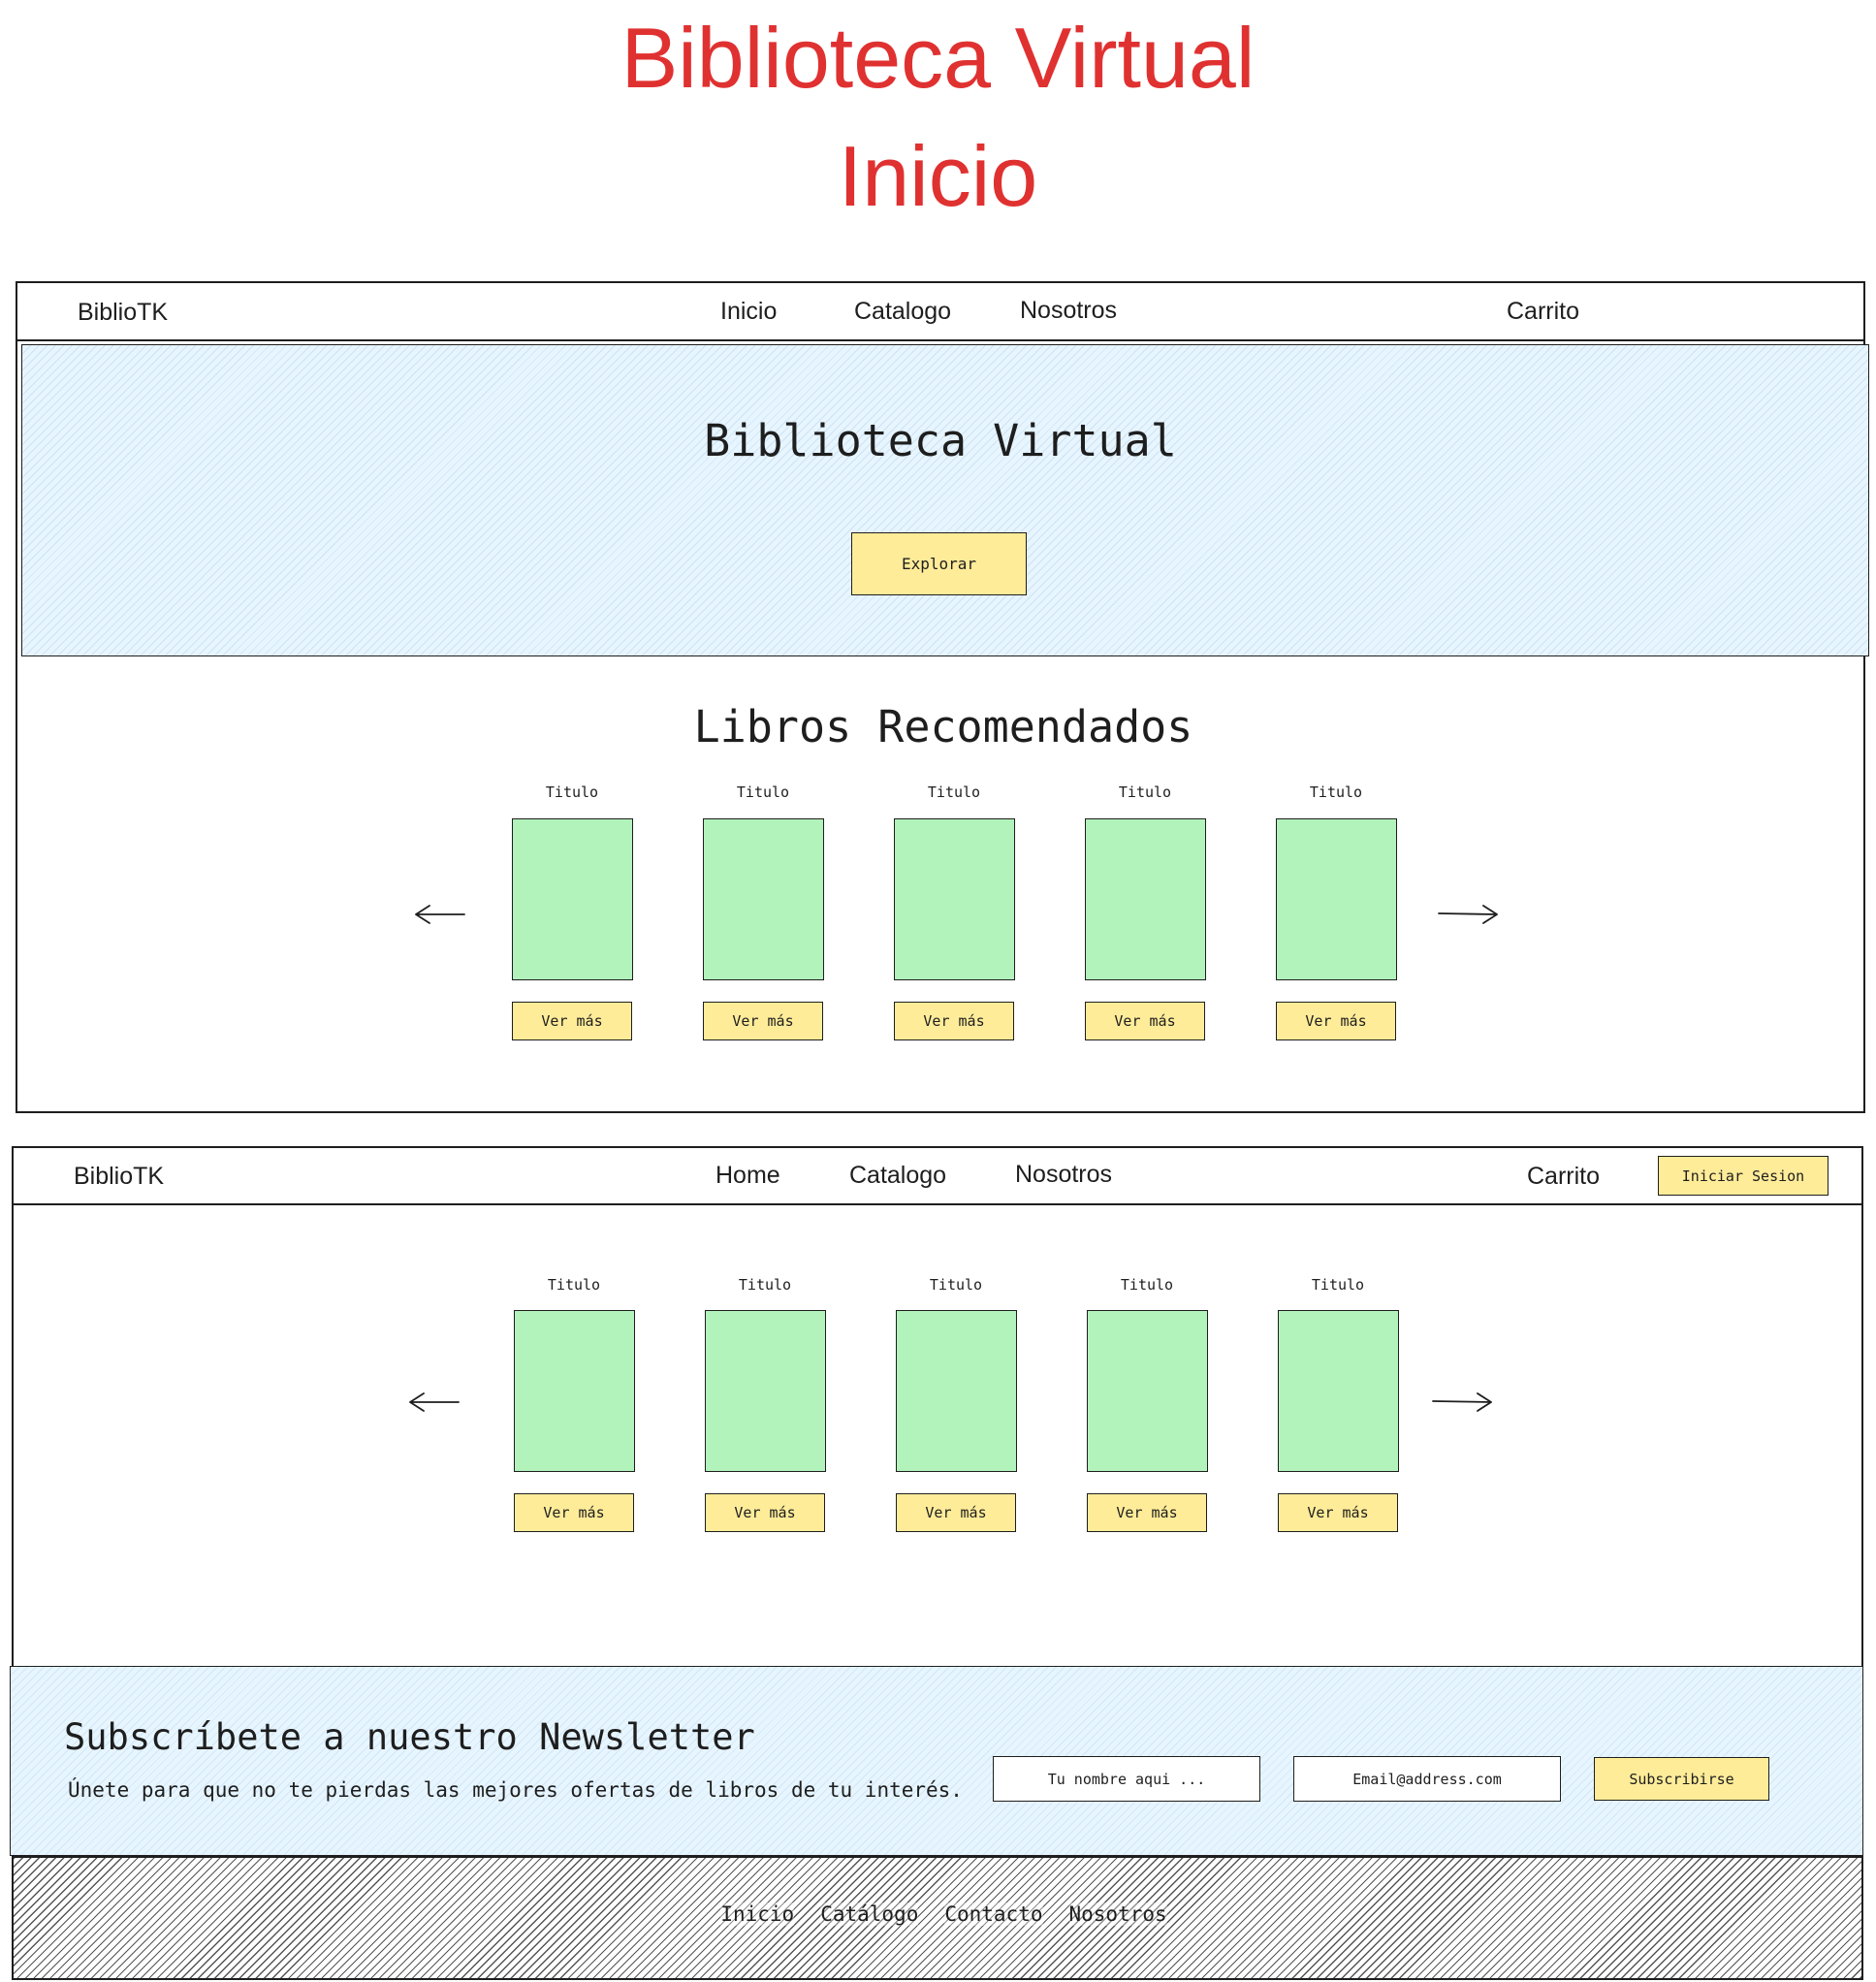 This screenshot has height=1982, width=1876. I want to click on page-subtitle: Inicio, so click(938, 176).